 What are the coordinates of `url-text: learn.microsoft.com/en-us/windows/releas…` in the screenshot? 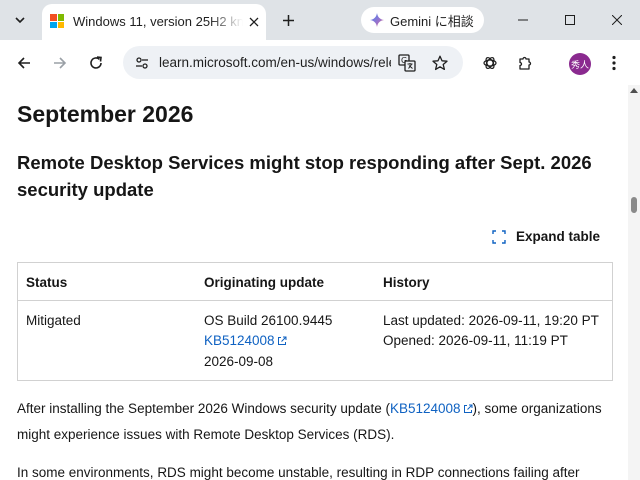 It's located at (275, 62).